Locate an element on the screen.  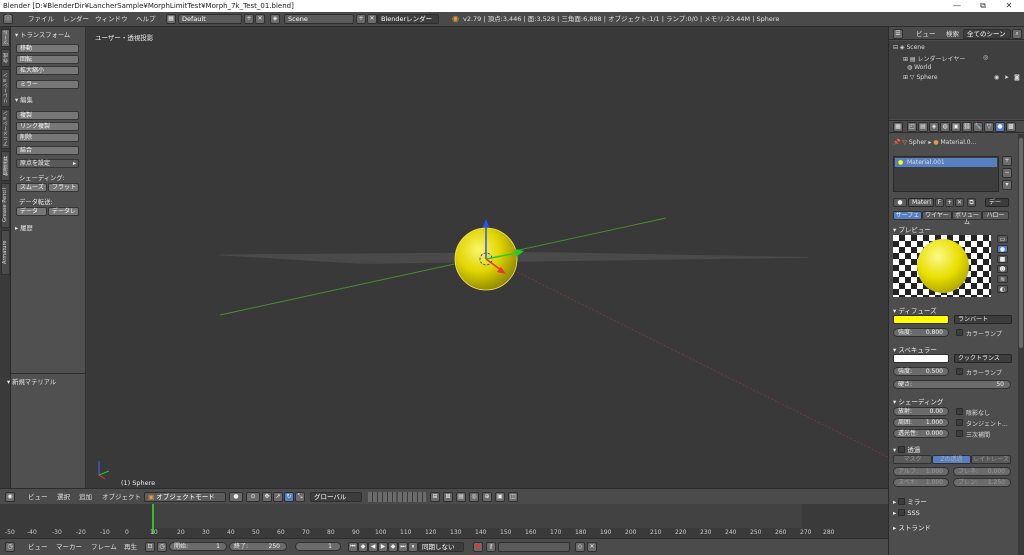
strand-header: ▸ ストランド is located at coordinates (912, 527).